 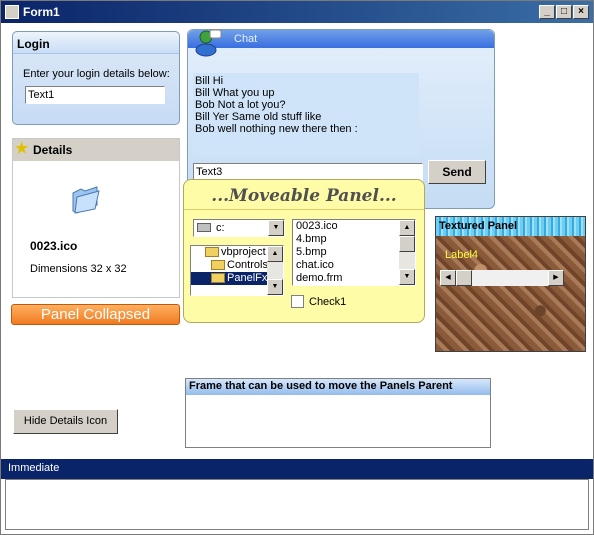 I want to click on minimize-button: _, so click(x=547, y=12).